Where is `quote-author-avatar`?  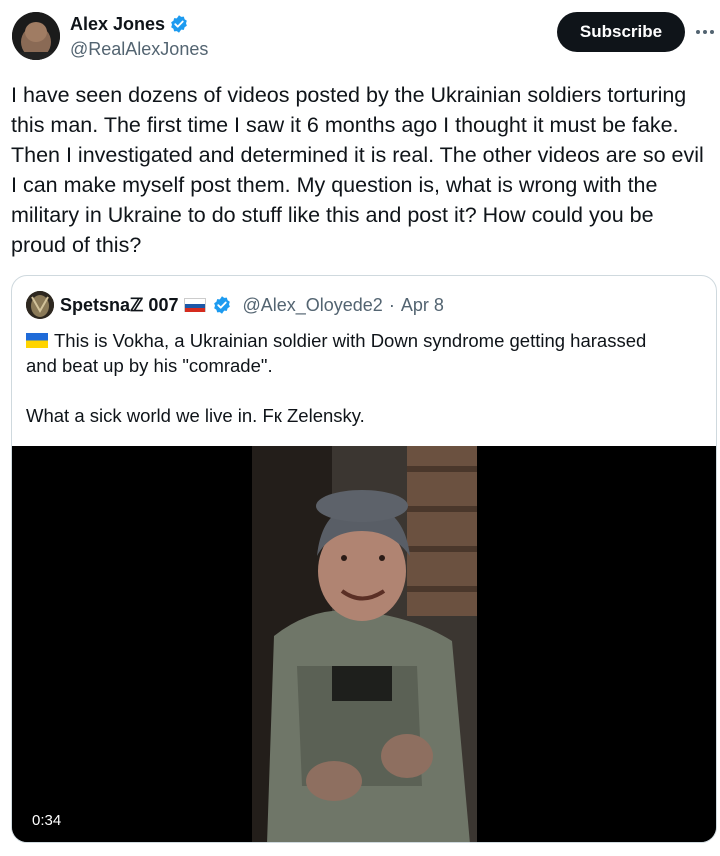
quote-author-avatar is located at coordinates (40, 305).